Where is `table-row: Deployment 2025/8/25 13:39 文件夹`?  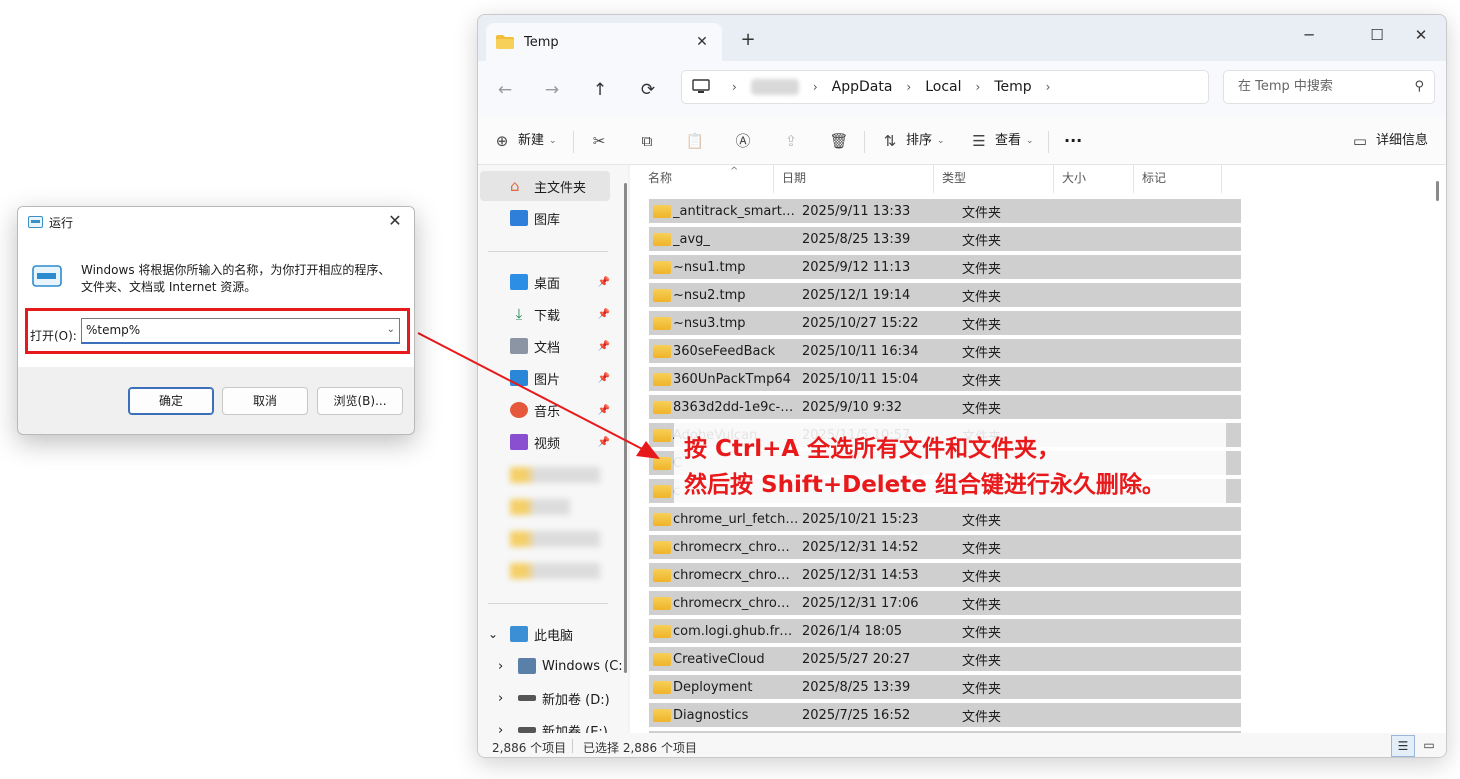
table-row: Deployment 2025/8/25 13:39 文件夹 is located at coordinates (945, 687).